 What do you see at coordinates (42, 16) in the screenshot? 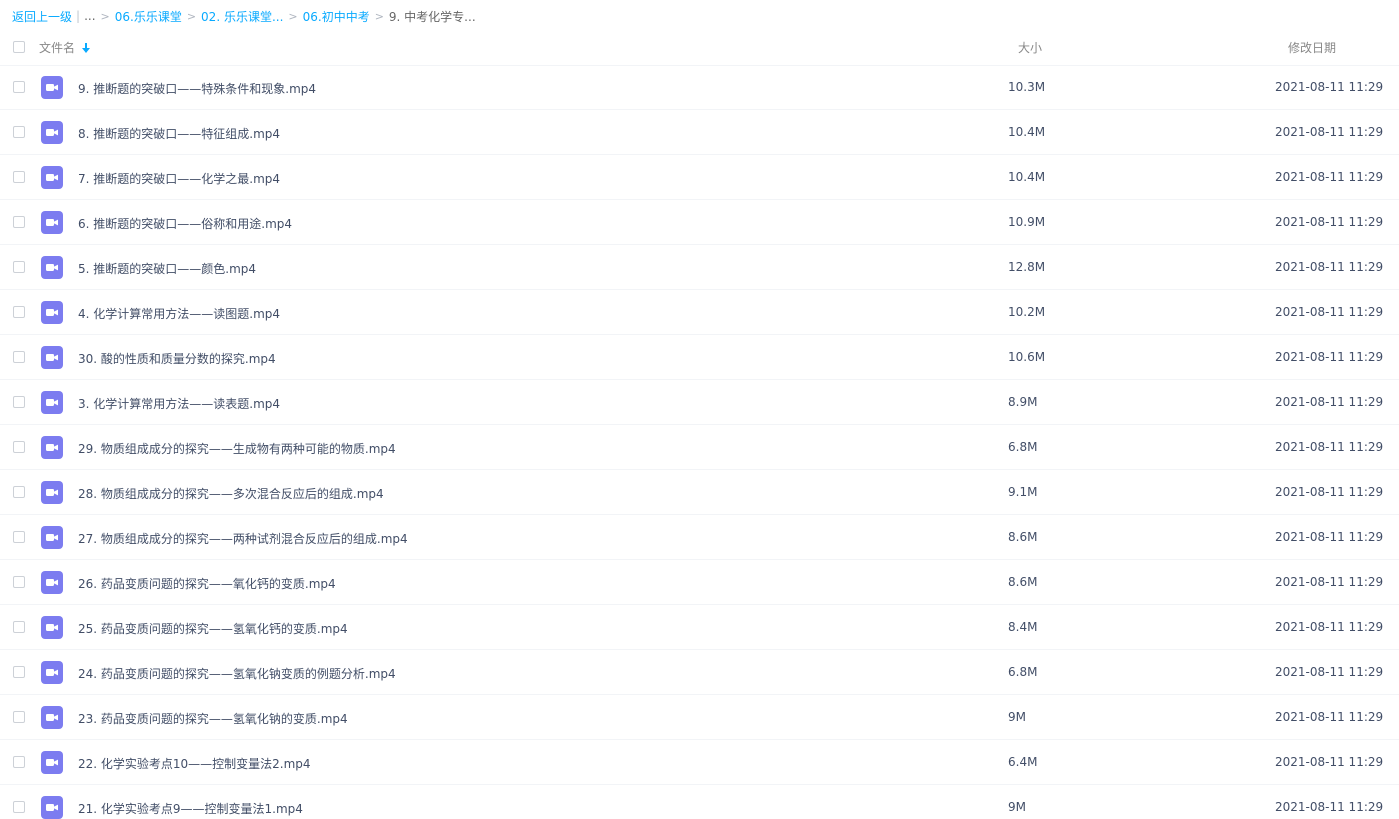
I see `back-link: 返回上一级` at bounding box center [42, 16].